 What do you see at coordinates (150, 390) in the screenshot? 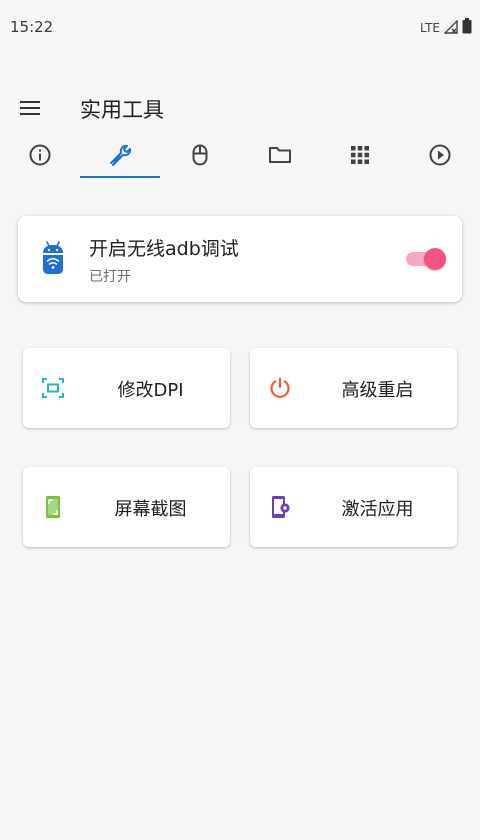
I see `modify-dpi-label: 修改DPI` at bounding box center [150, 390].